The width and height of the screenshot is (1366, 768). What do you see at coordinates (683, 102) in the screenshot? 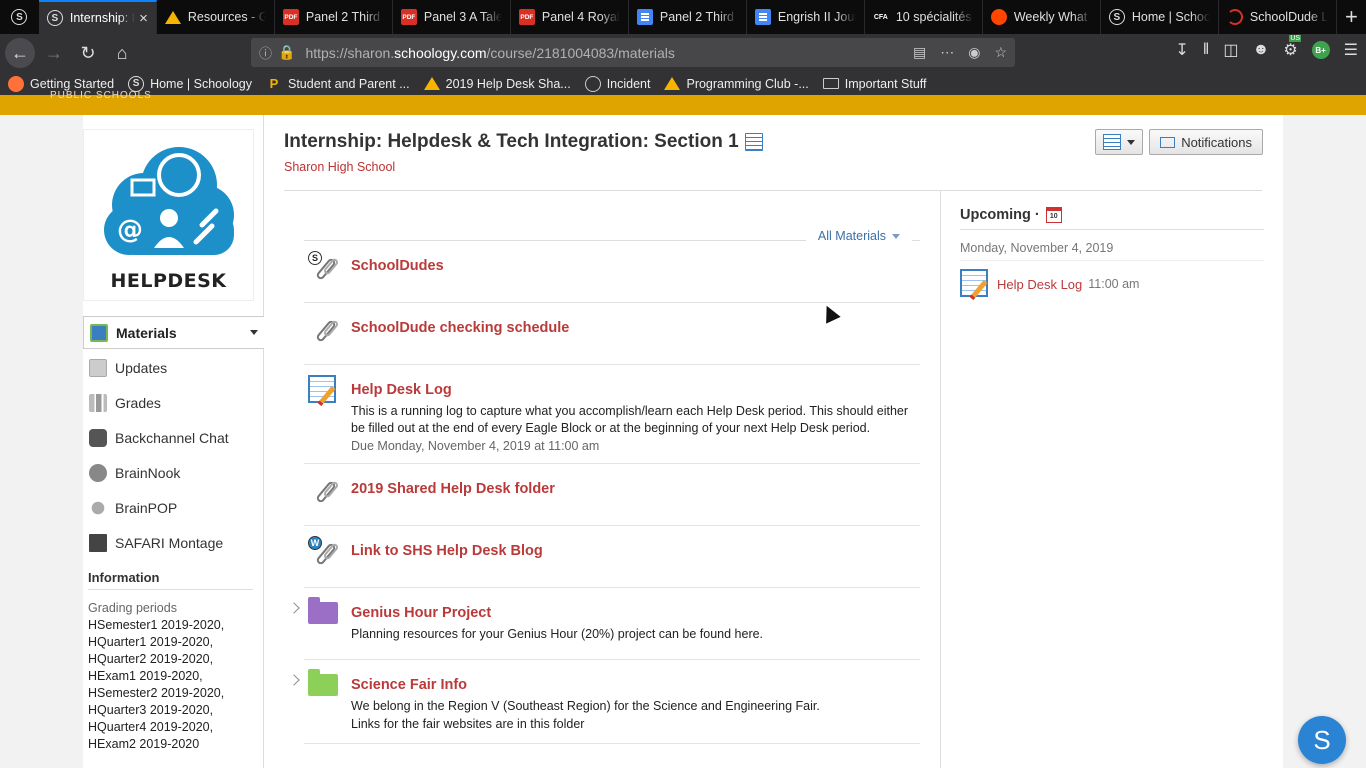
I see `site-header: PUBLIC SCHOOLS` at bounding box center [683, 102].